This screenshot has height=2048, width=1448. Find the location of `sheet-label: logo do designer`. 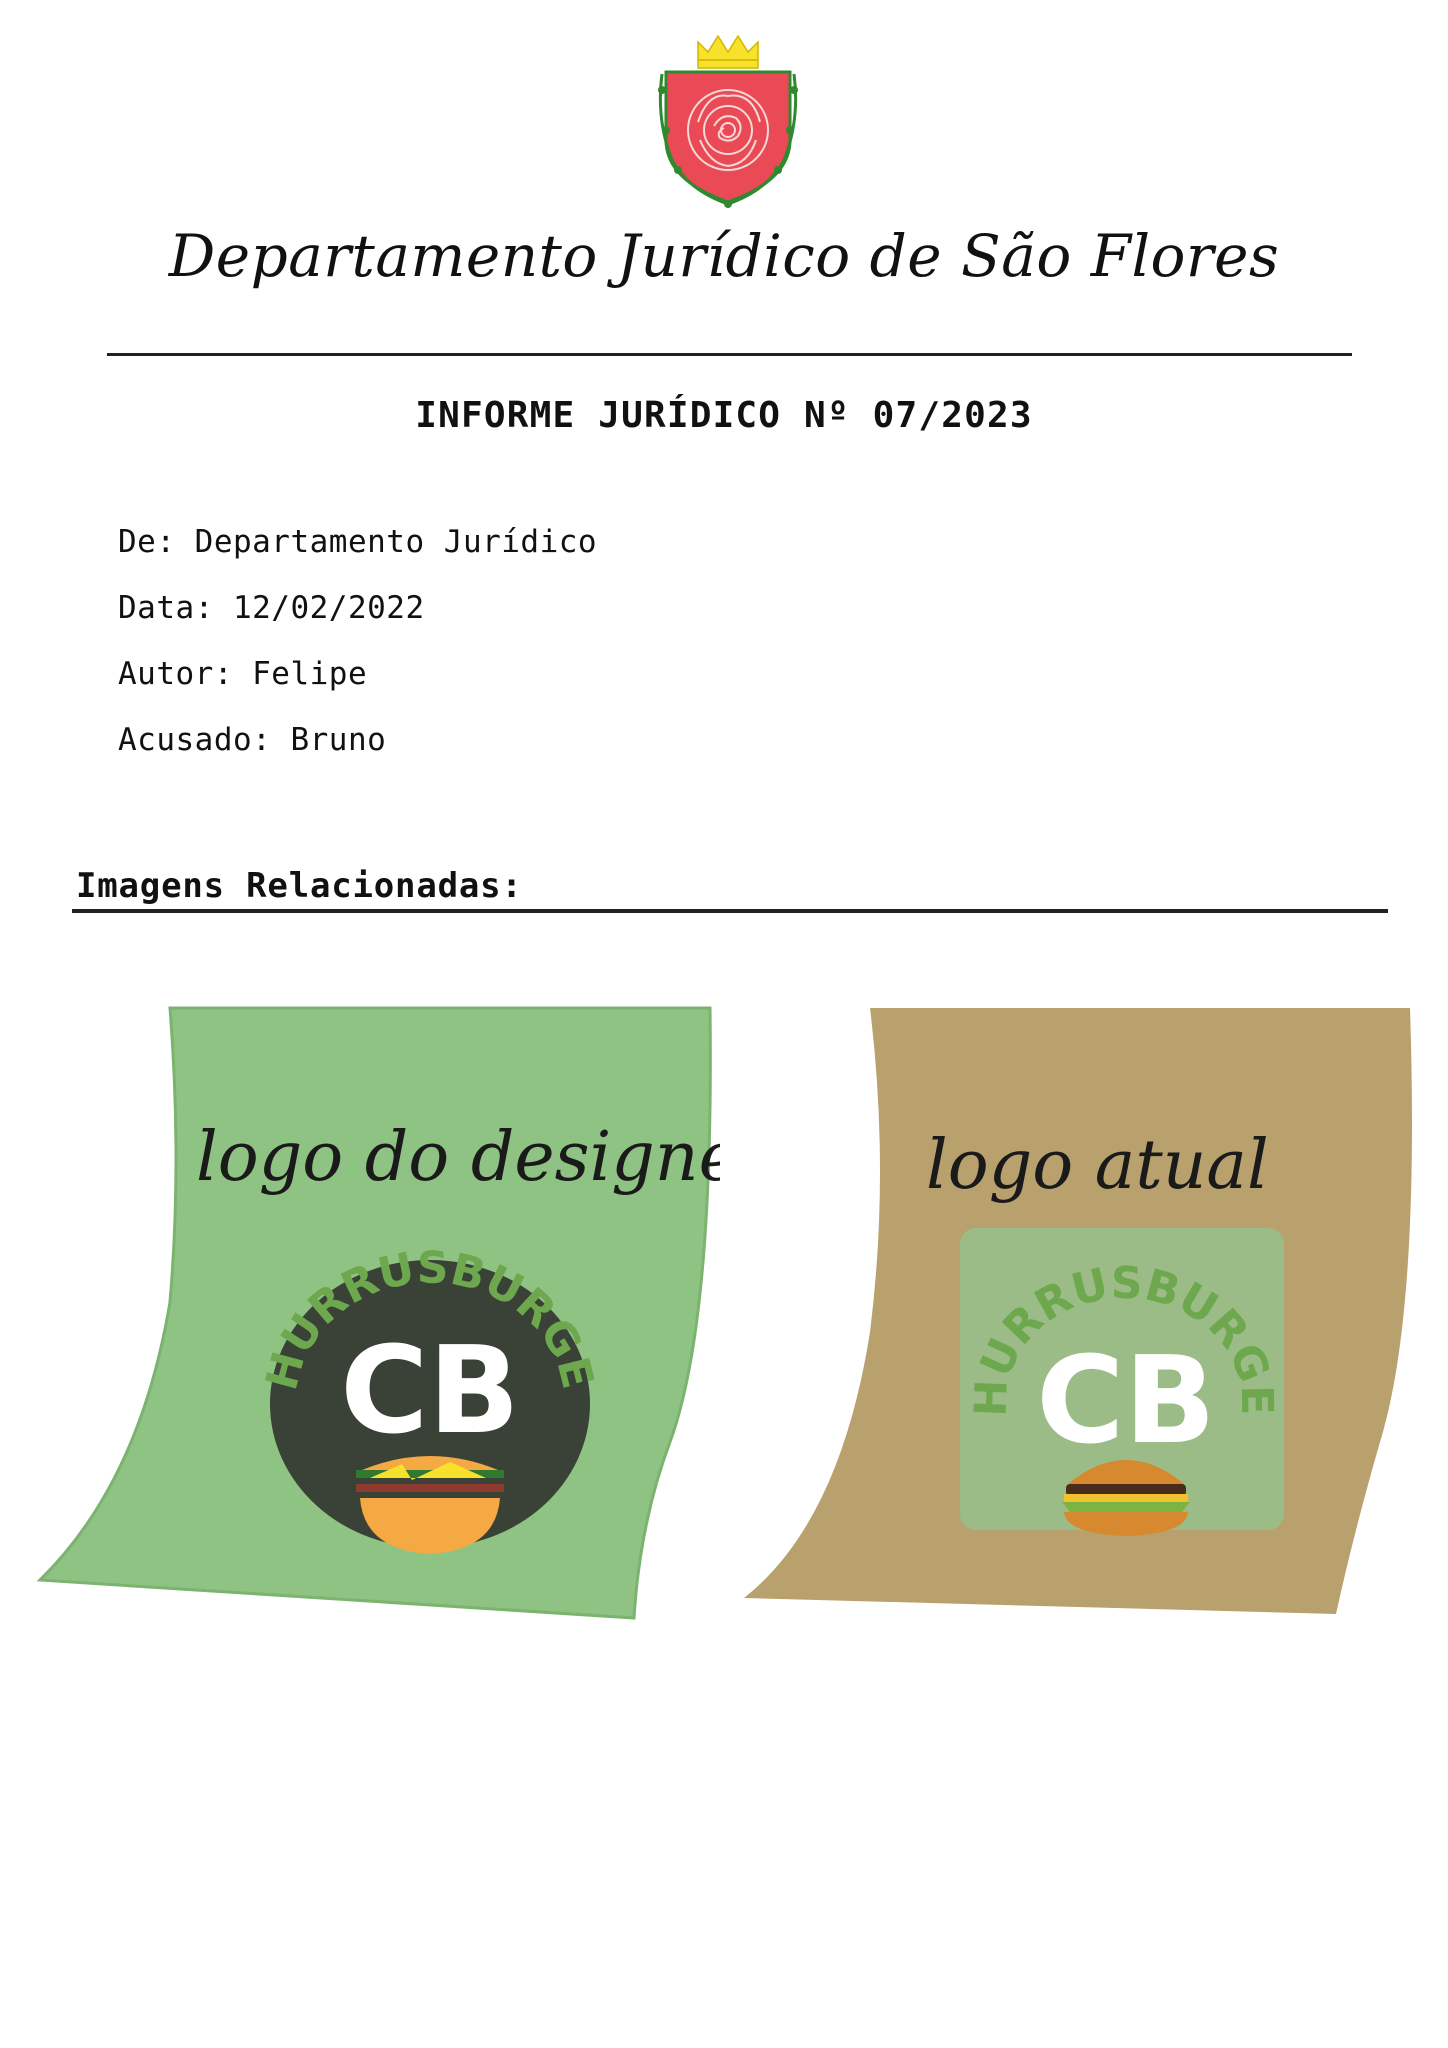

sheet-label: logo do designer is located at coordinates (458, 1157).